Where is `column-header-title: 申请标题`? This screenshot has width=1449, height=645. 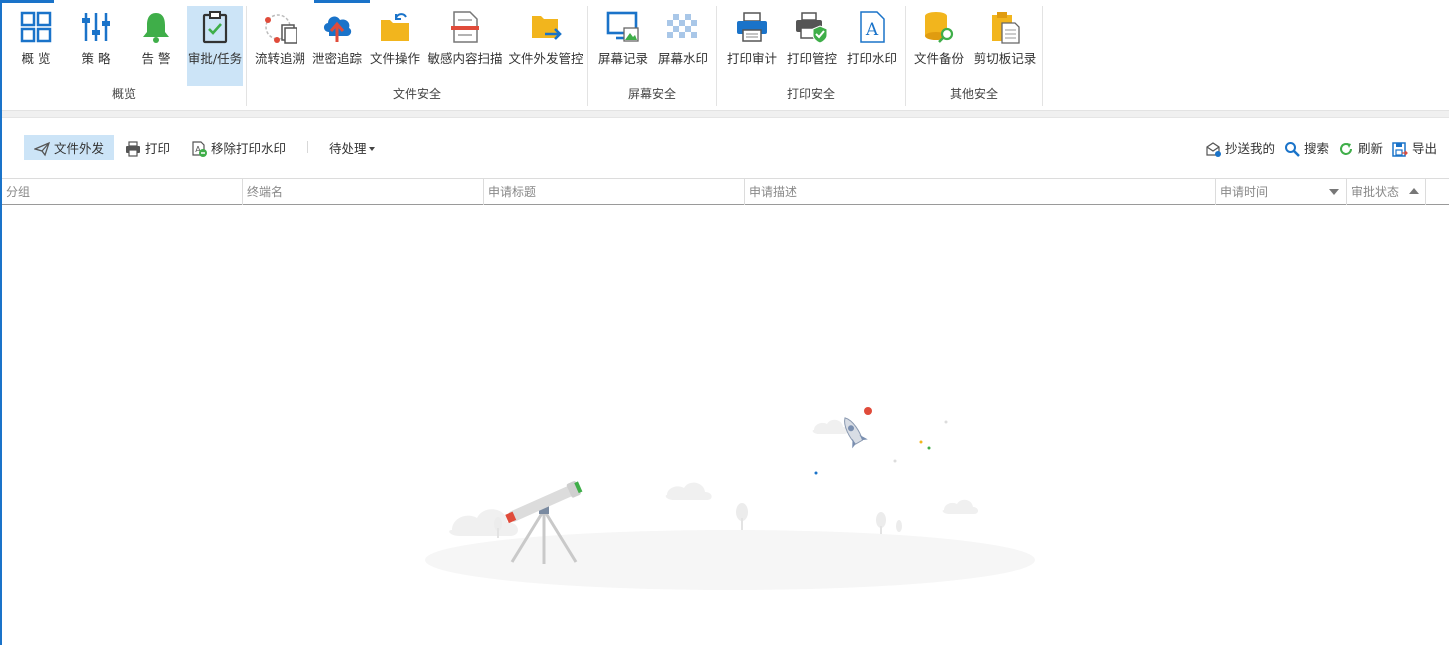
column-header-title: 申请标题 is located at coordinates (614, 192).